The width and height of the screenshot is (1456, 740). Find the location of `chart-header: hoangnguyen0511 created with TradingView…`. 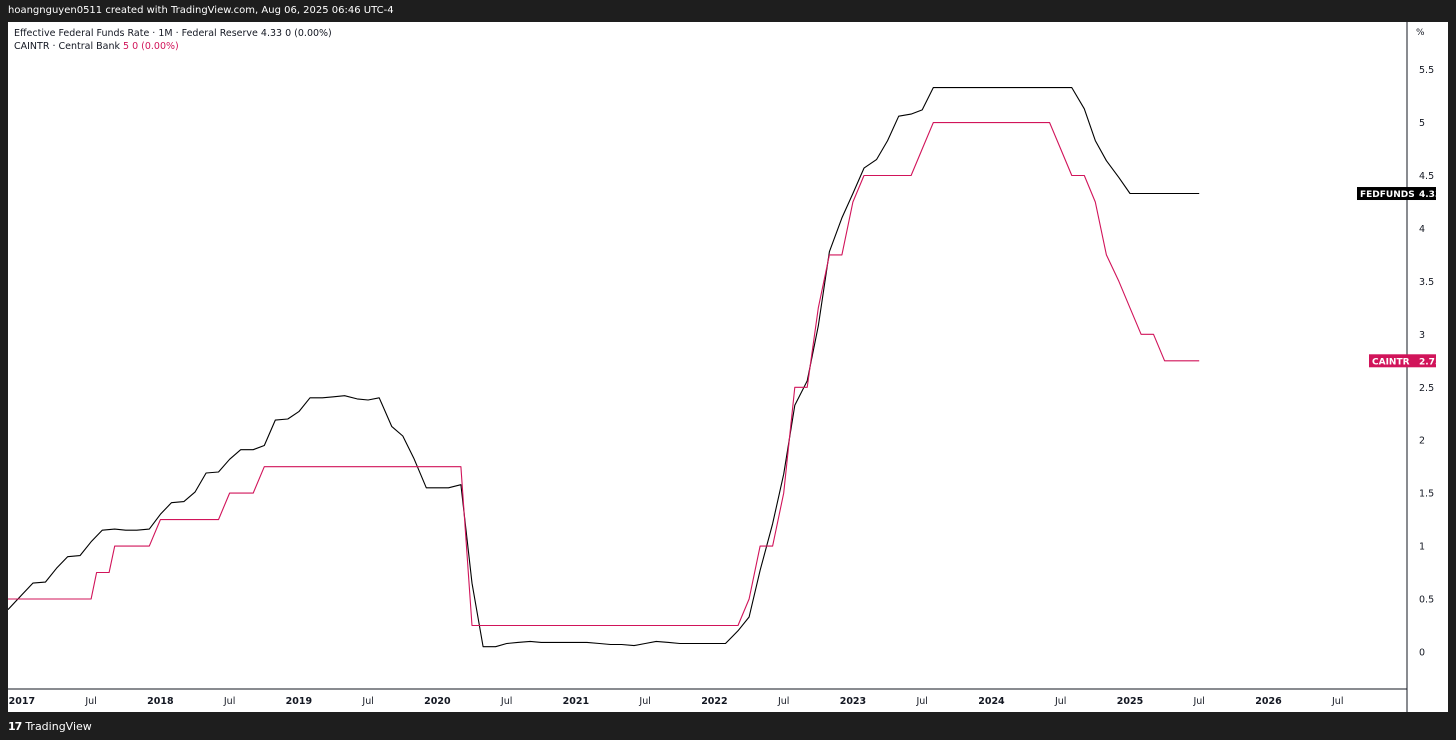

chart-header: hoangnguyen0511 created with TradingView… is located at coordinates (728, 11).